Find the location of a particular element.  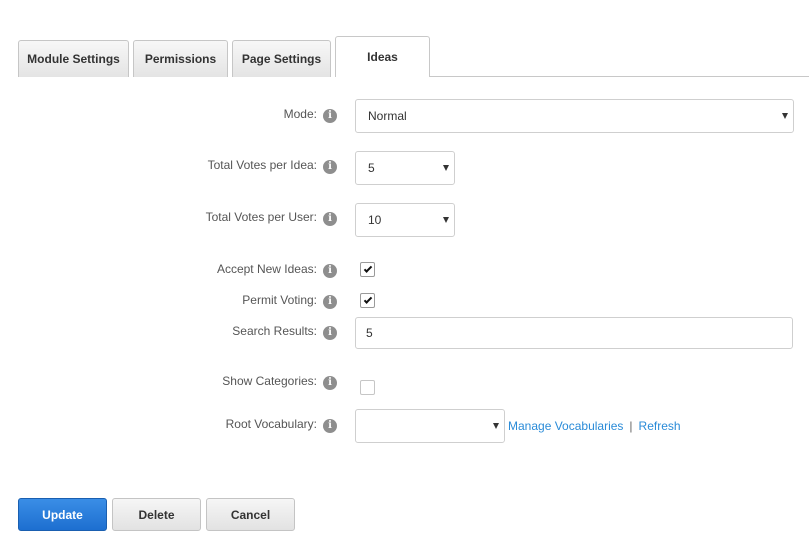

manage-vocabularies-link: Manage Vocabularies is located at coordinates (565, 426).